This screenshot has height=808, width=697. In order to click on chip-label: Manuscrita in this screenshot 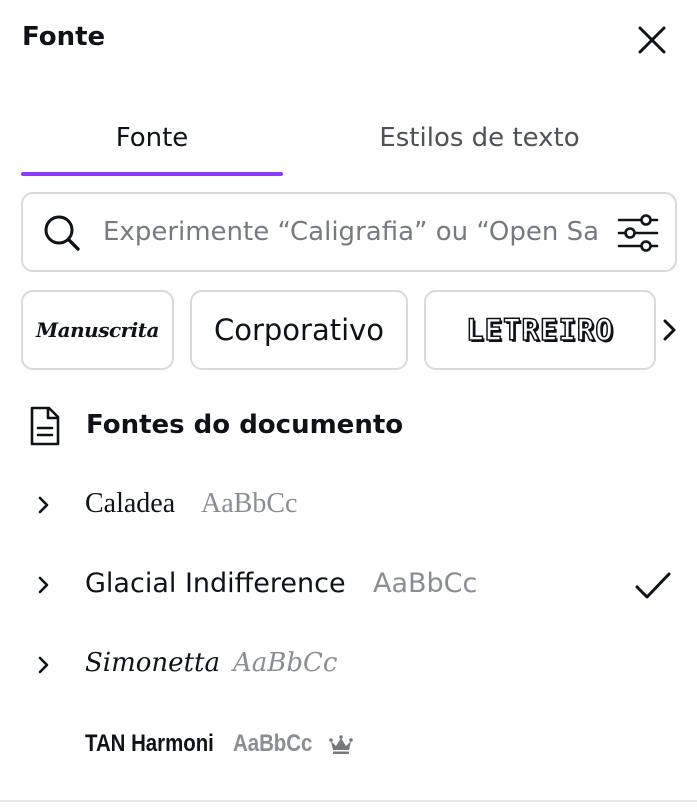, I will do `click(97, 330)`.